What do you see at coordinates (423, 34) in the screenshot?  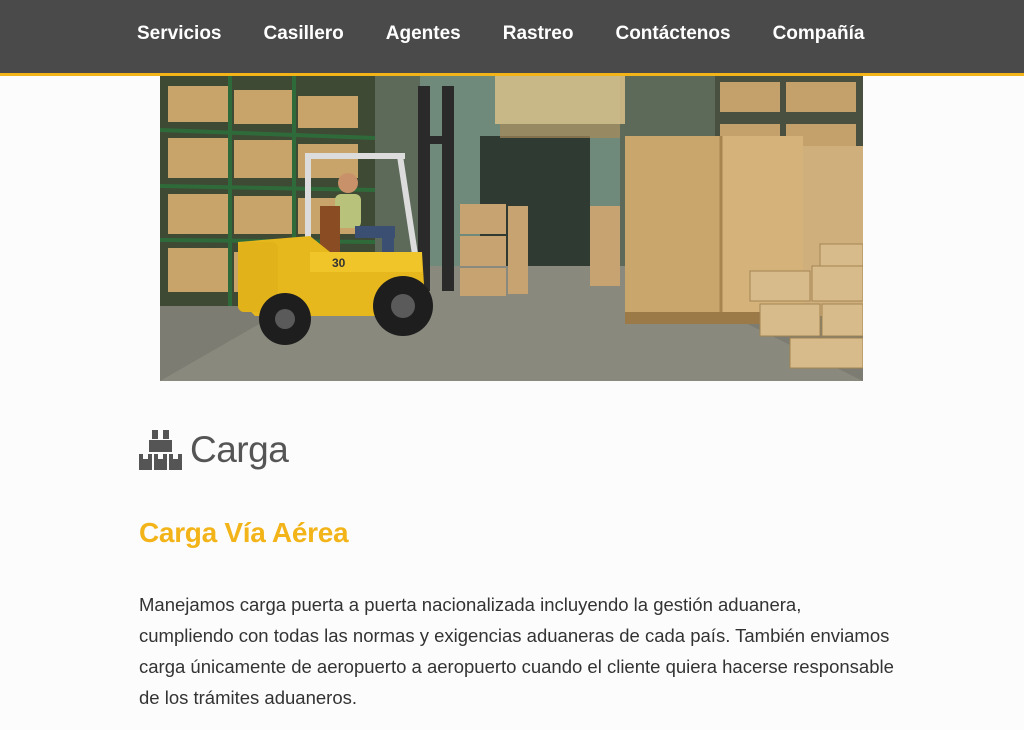 I see `nav-item-agentes: Agentes` at bounding box center [423, 34].